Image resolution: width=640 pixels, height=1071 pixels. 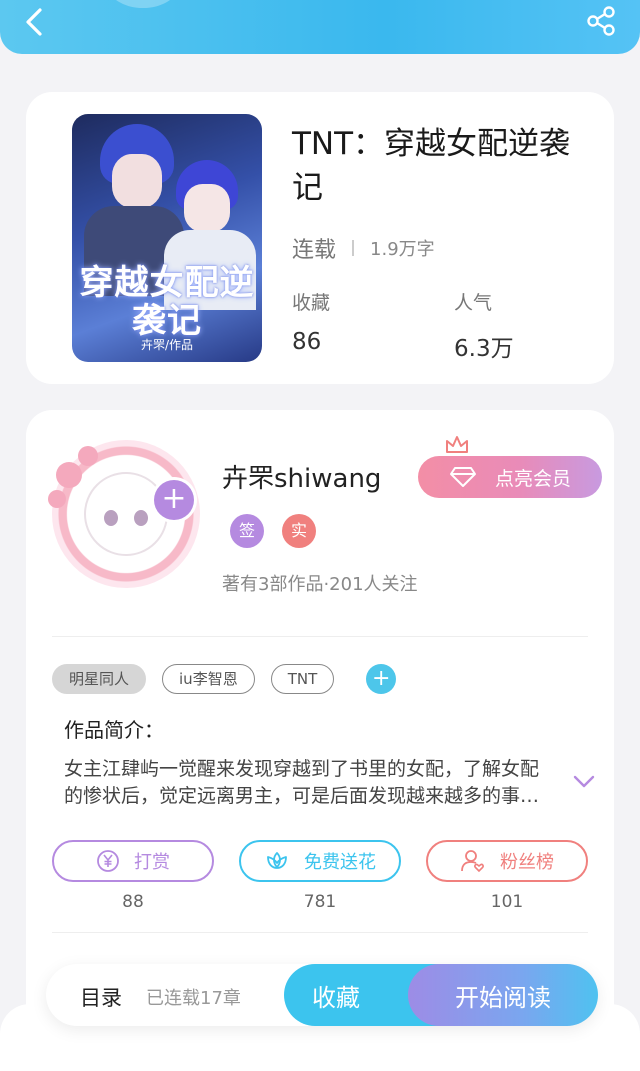 What do you see at coordinates (363, 248) in the screenshot?
I see `book-meta: 连载 1.9万字` at bounding box center [363, 248].